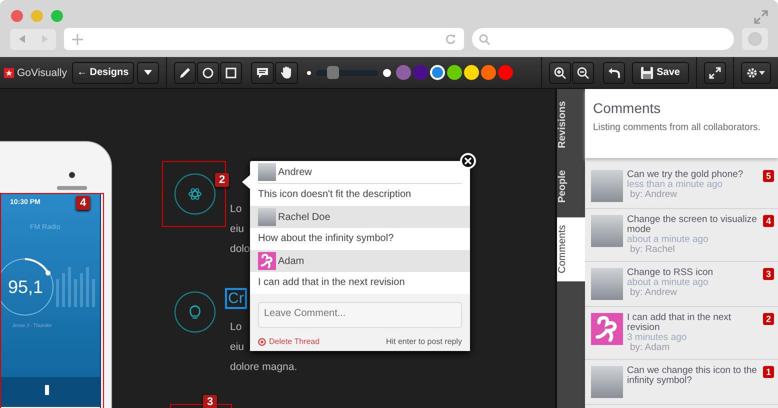  I want to click on comment-list-item: Can we try the gold phone? less than a minute ago by: Andrew 5, so click(681, 186).